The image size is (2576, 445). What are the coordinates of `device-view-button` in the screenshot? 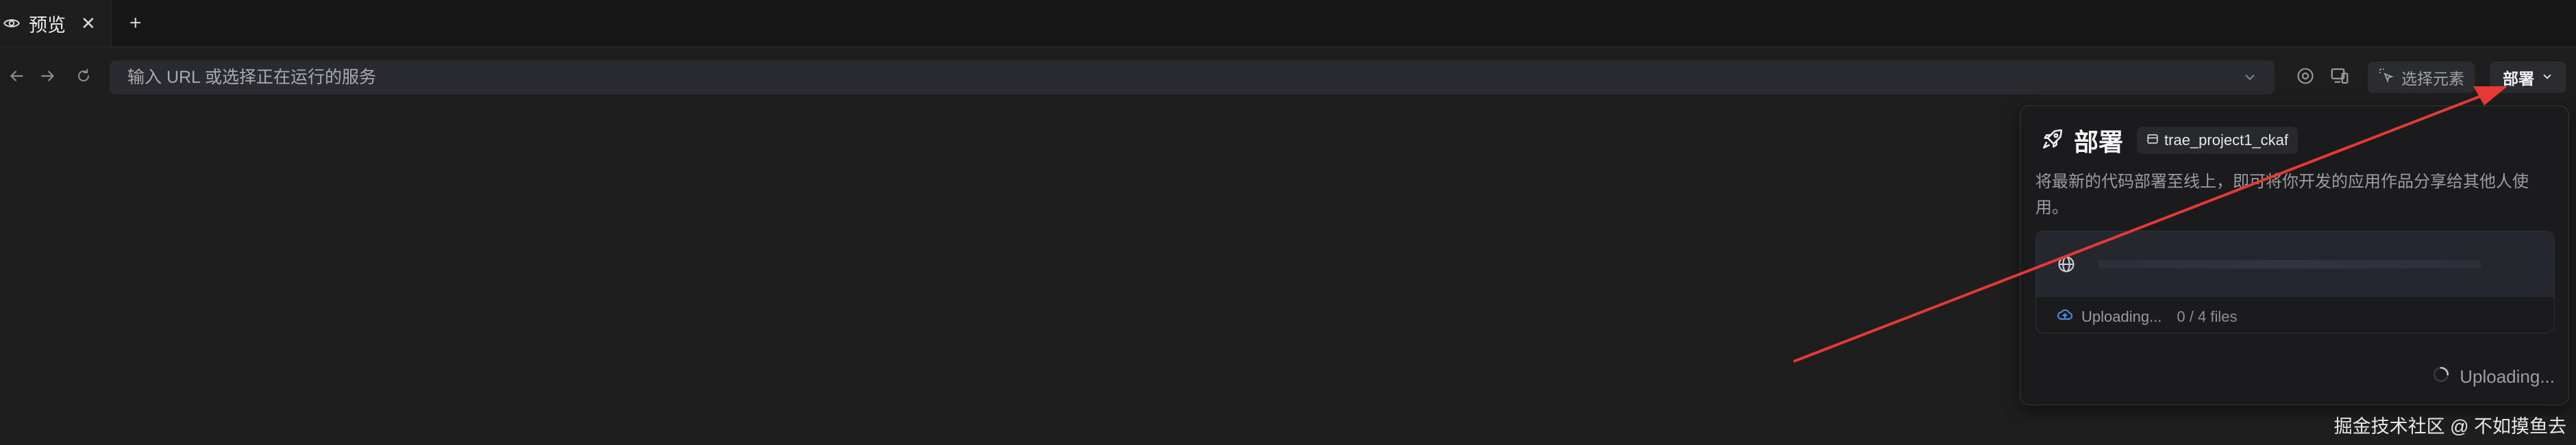 It's located at (2339, 77).